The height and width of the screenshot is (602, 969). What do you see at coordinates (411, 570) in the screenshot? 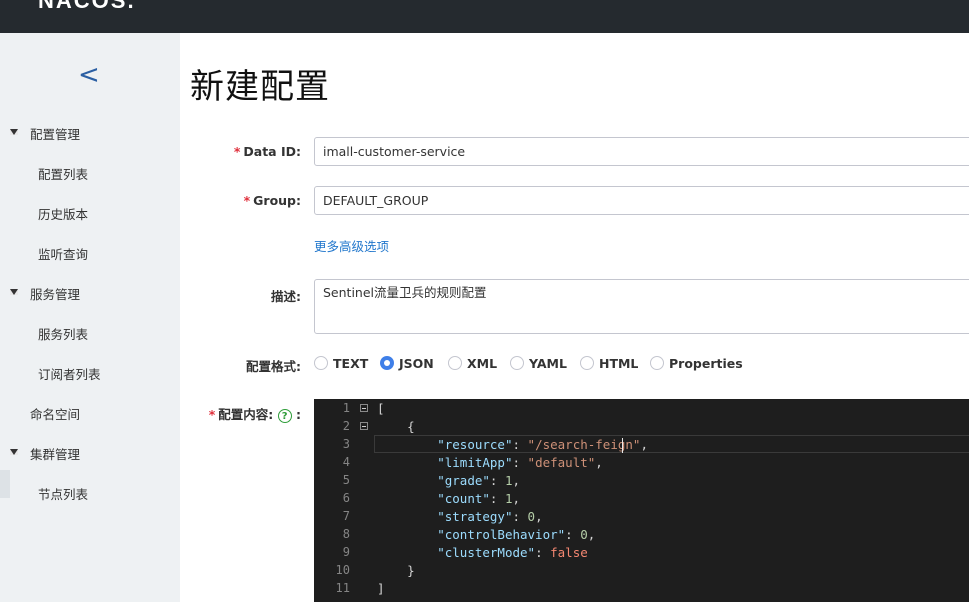
I see `code-line: }` at bounding box center [411, 570].